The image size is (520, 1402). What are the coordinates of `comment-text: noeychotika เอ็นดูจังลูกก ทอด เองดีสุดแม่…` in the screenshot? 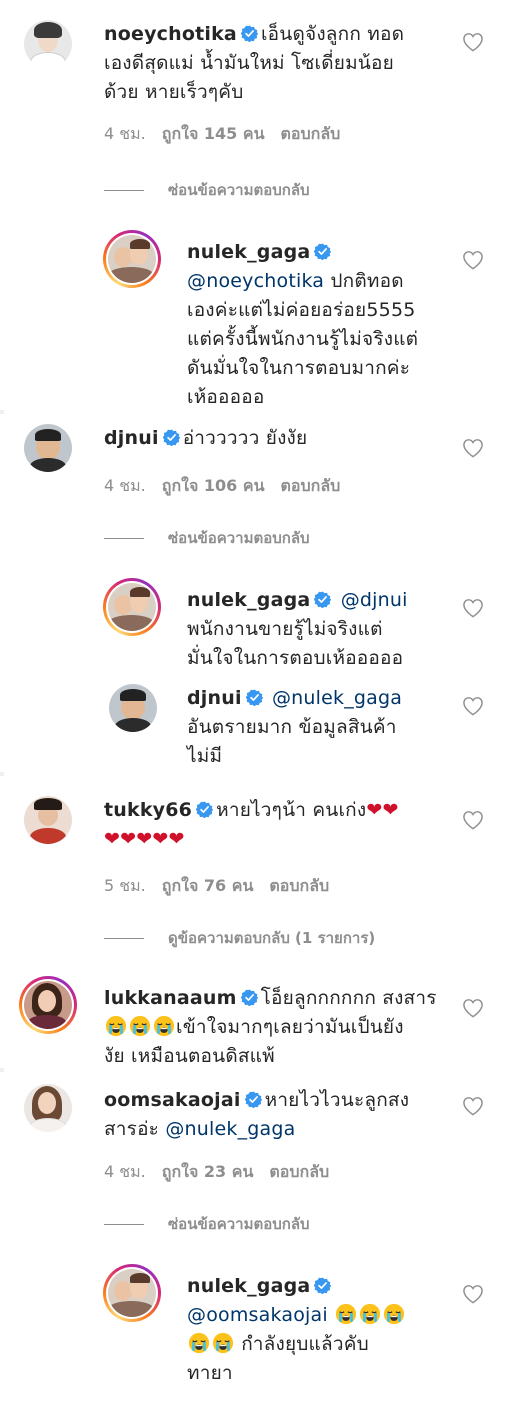 It's located at (269, 63).